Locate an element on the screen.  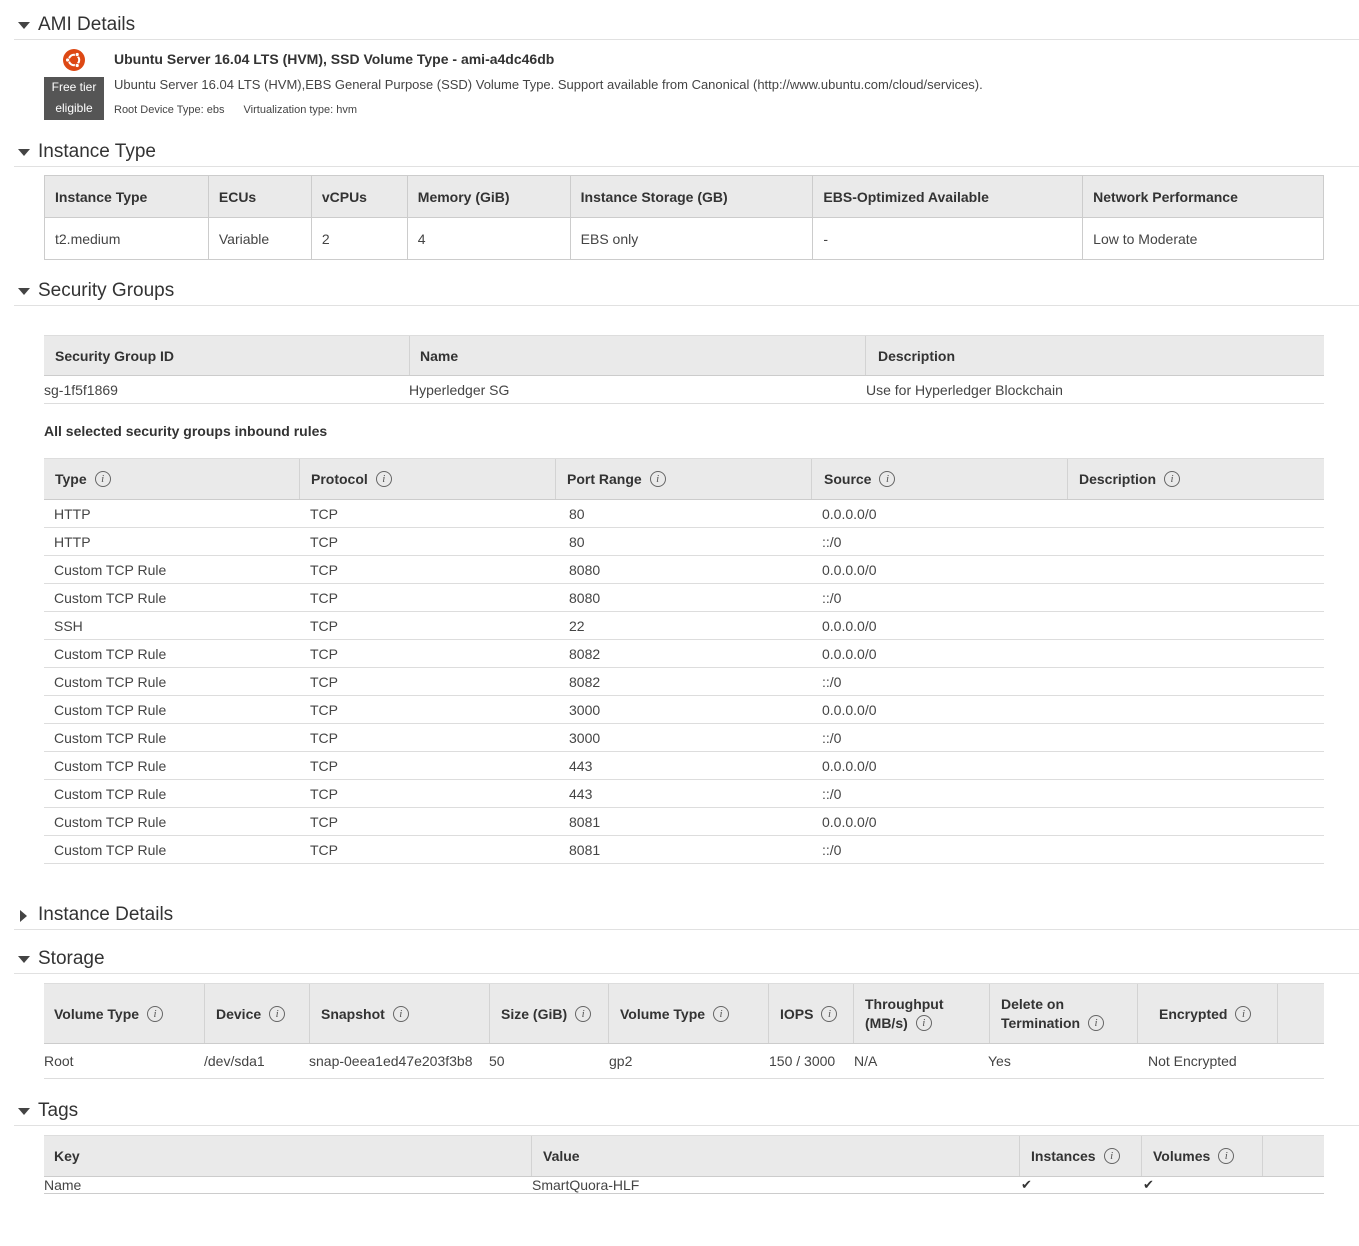
cell-port-range: 8082 is located at coordinates (585, 681).